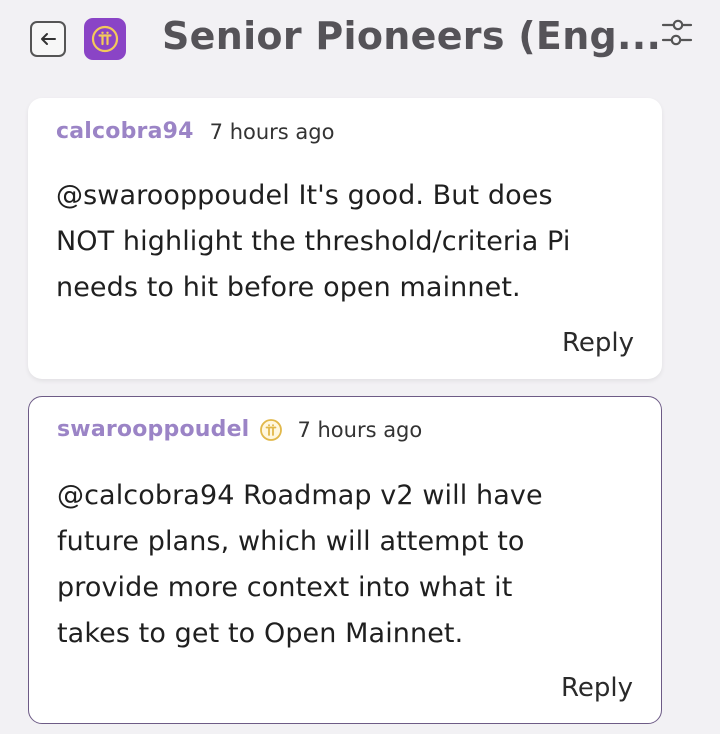 Image resolution: width=720 pixels, height=734 pixels. I want to click on sliders-icon, so click(677, 33).